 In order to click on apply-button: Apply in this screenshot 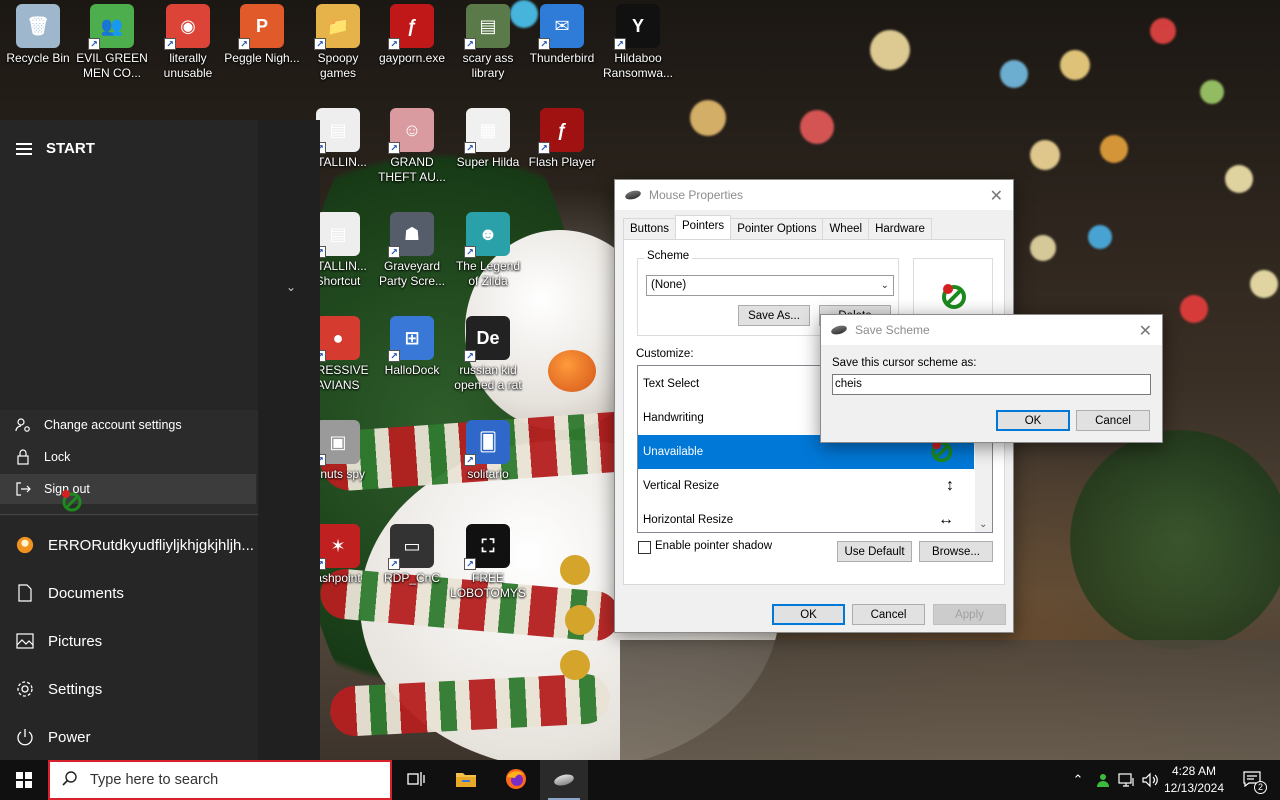, I will do `click(969, 614)`.